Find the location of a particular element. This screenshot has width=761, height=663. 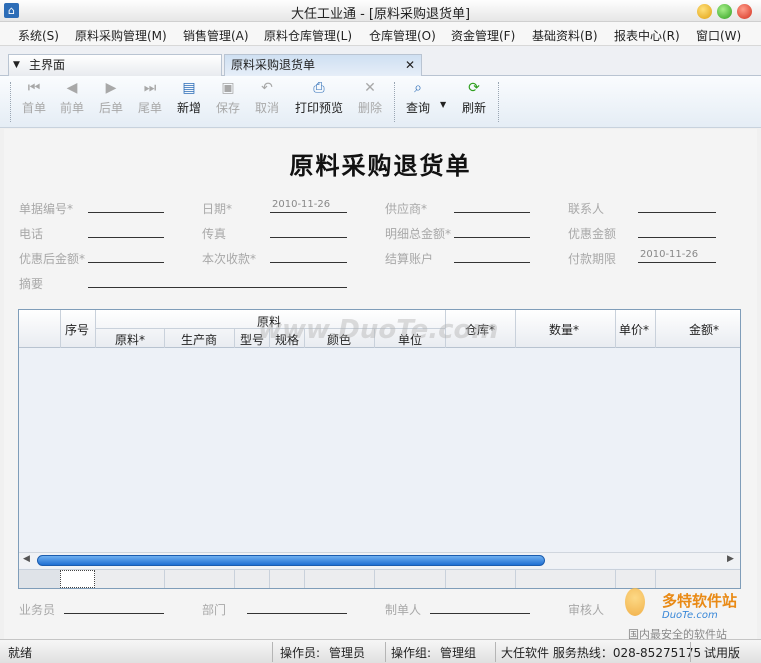

title-bar: ⌂ 大任工业通 - [原料采购退货单] is located at coordinates (380, 11).